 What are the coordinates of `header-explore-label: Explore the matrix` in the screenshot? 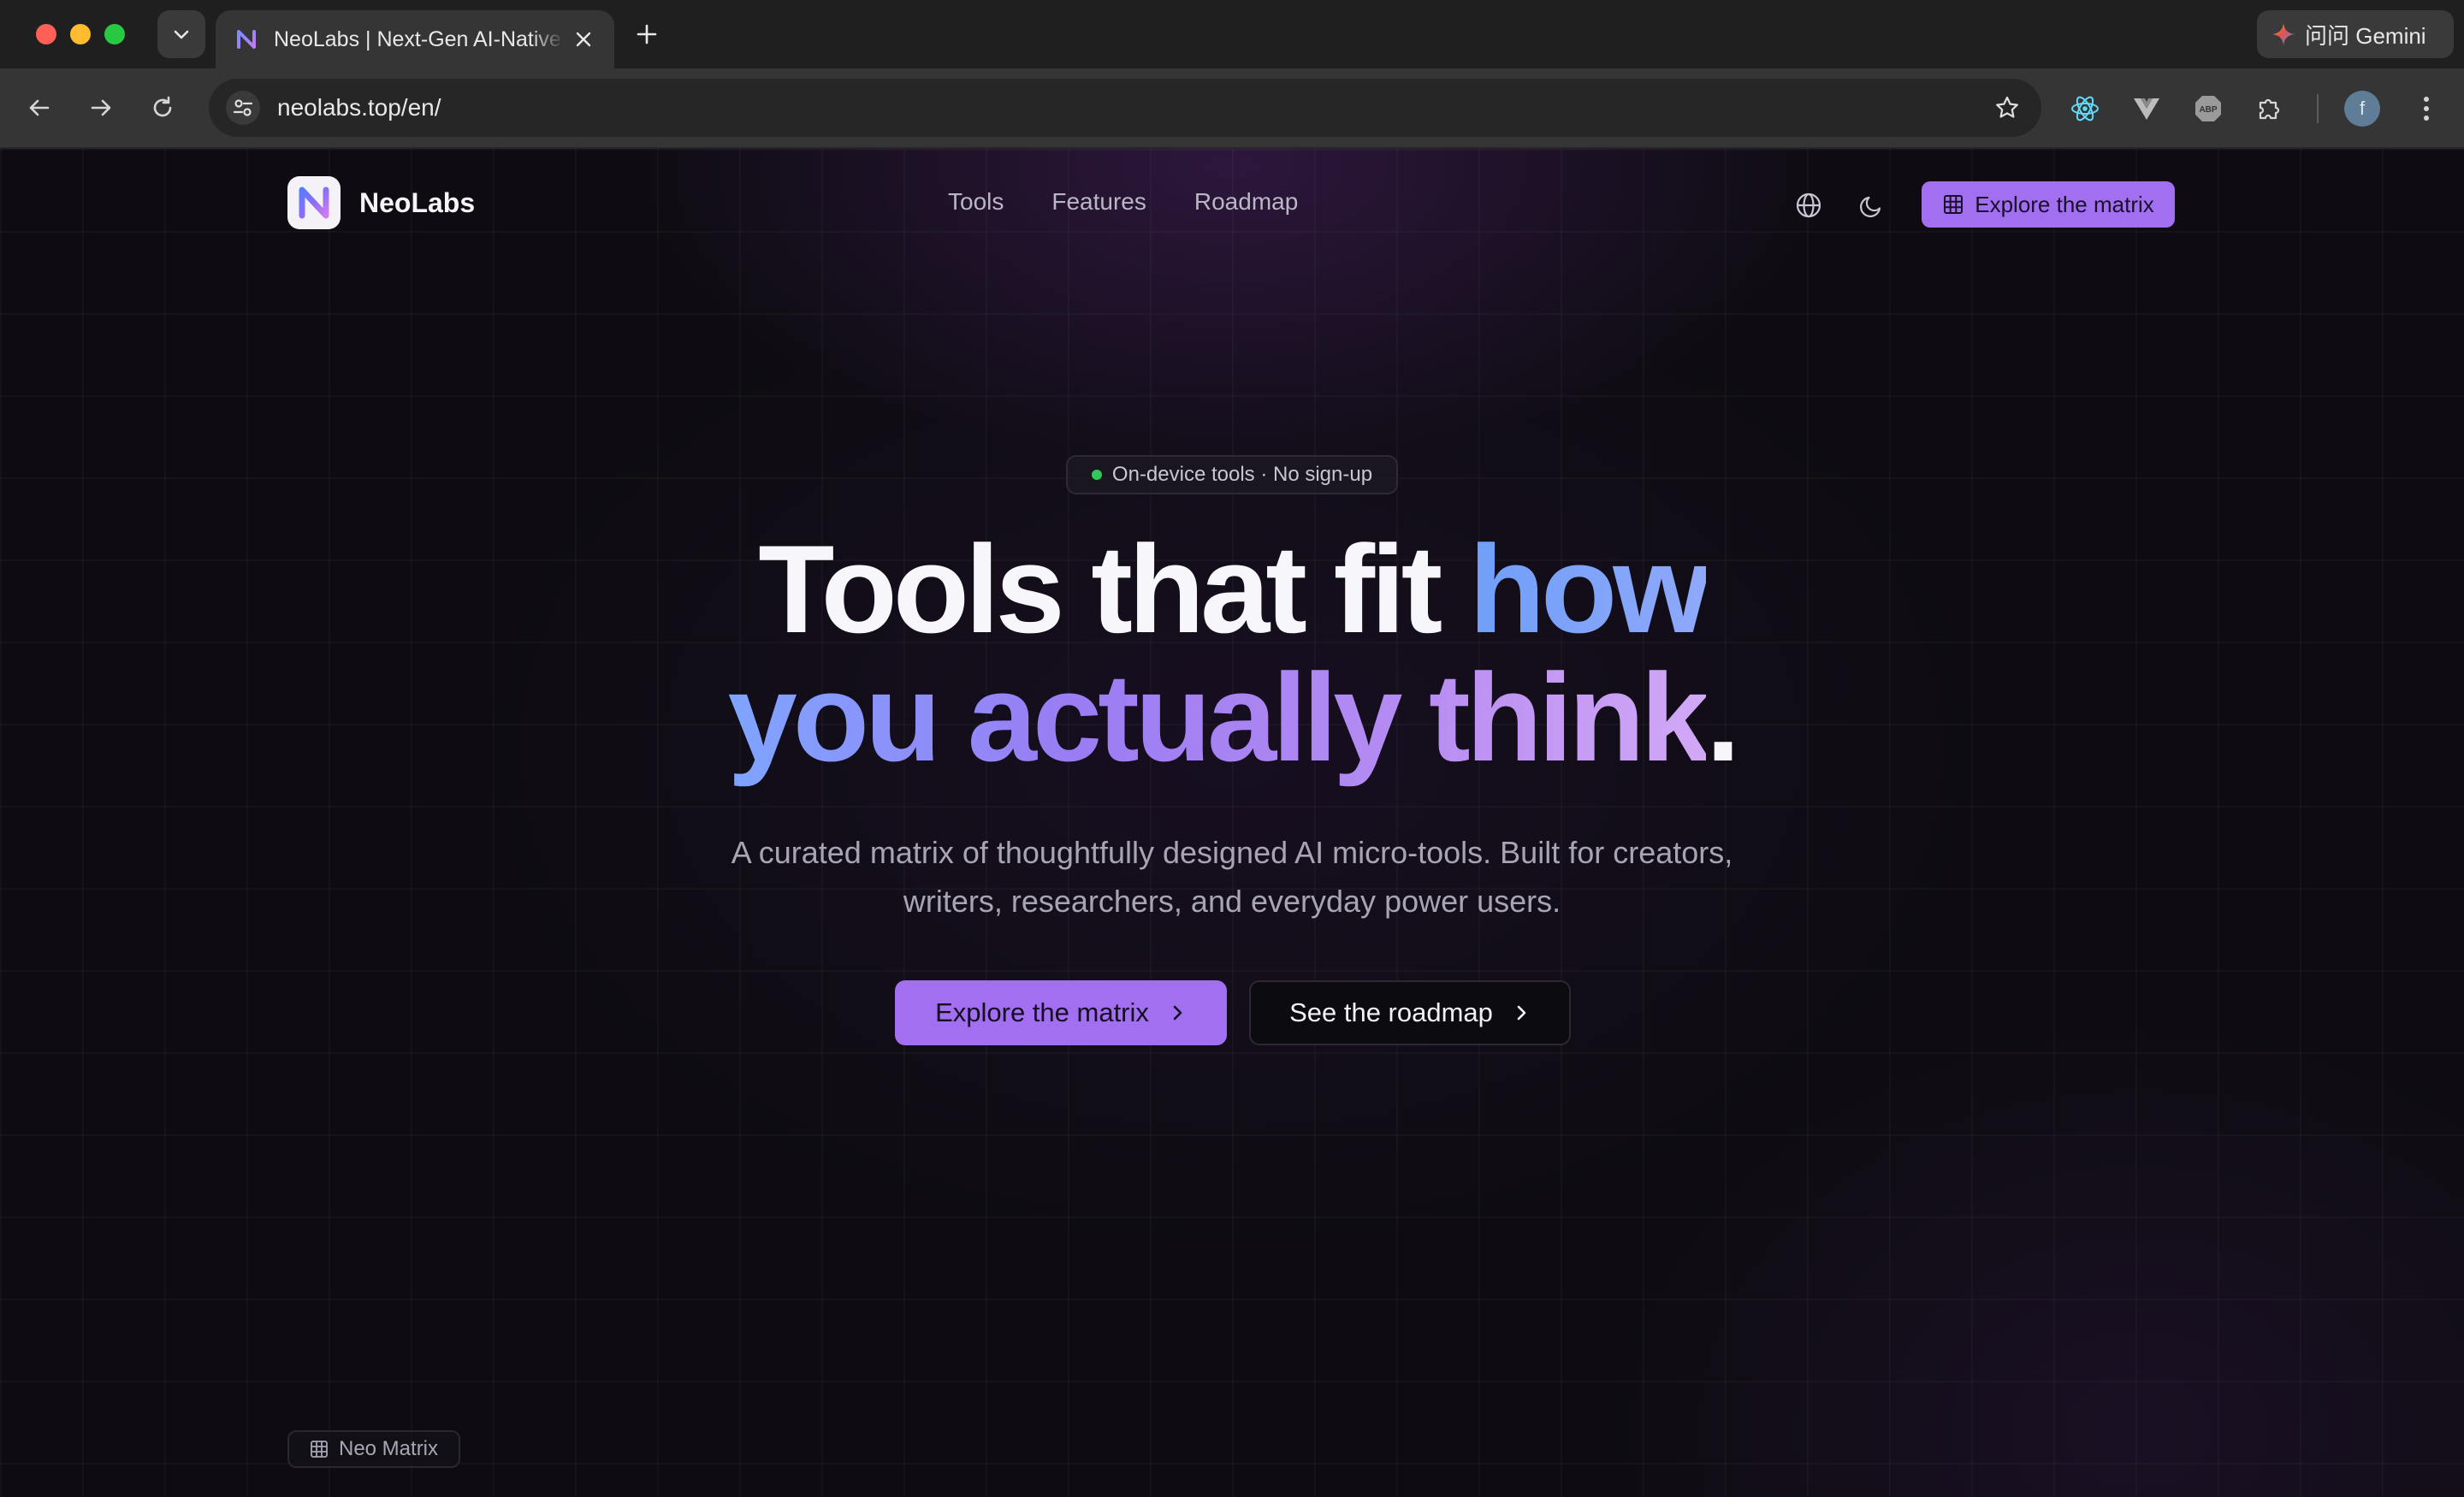 It's located at (2064, 204).